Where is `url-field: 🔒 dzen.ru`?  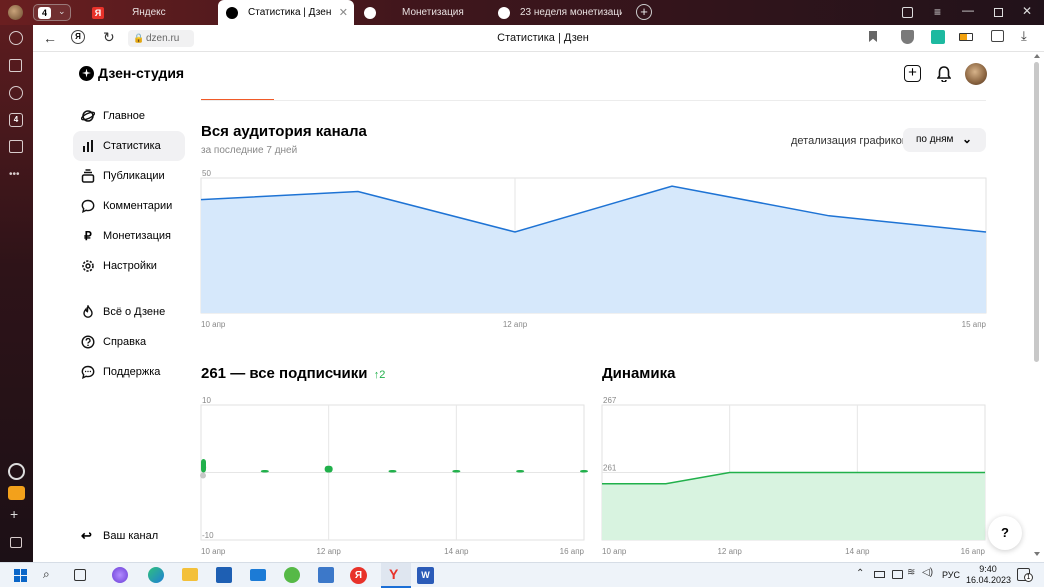 url-field: 🔒 dzen.ru is located at coordinates (161, 38).